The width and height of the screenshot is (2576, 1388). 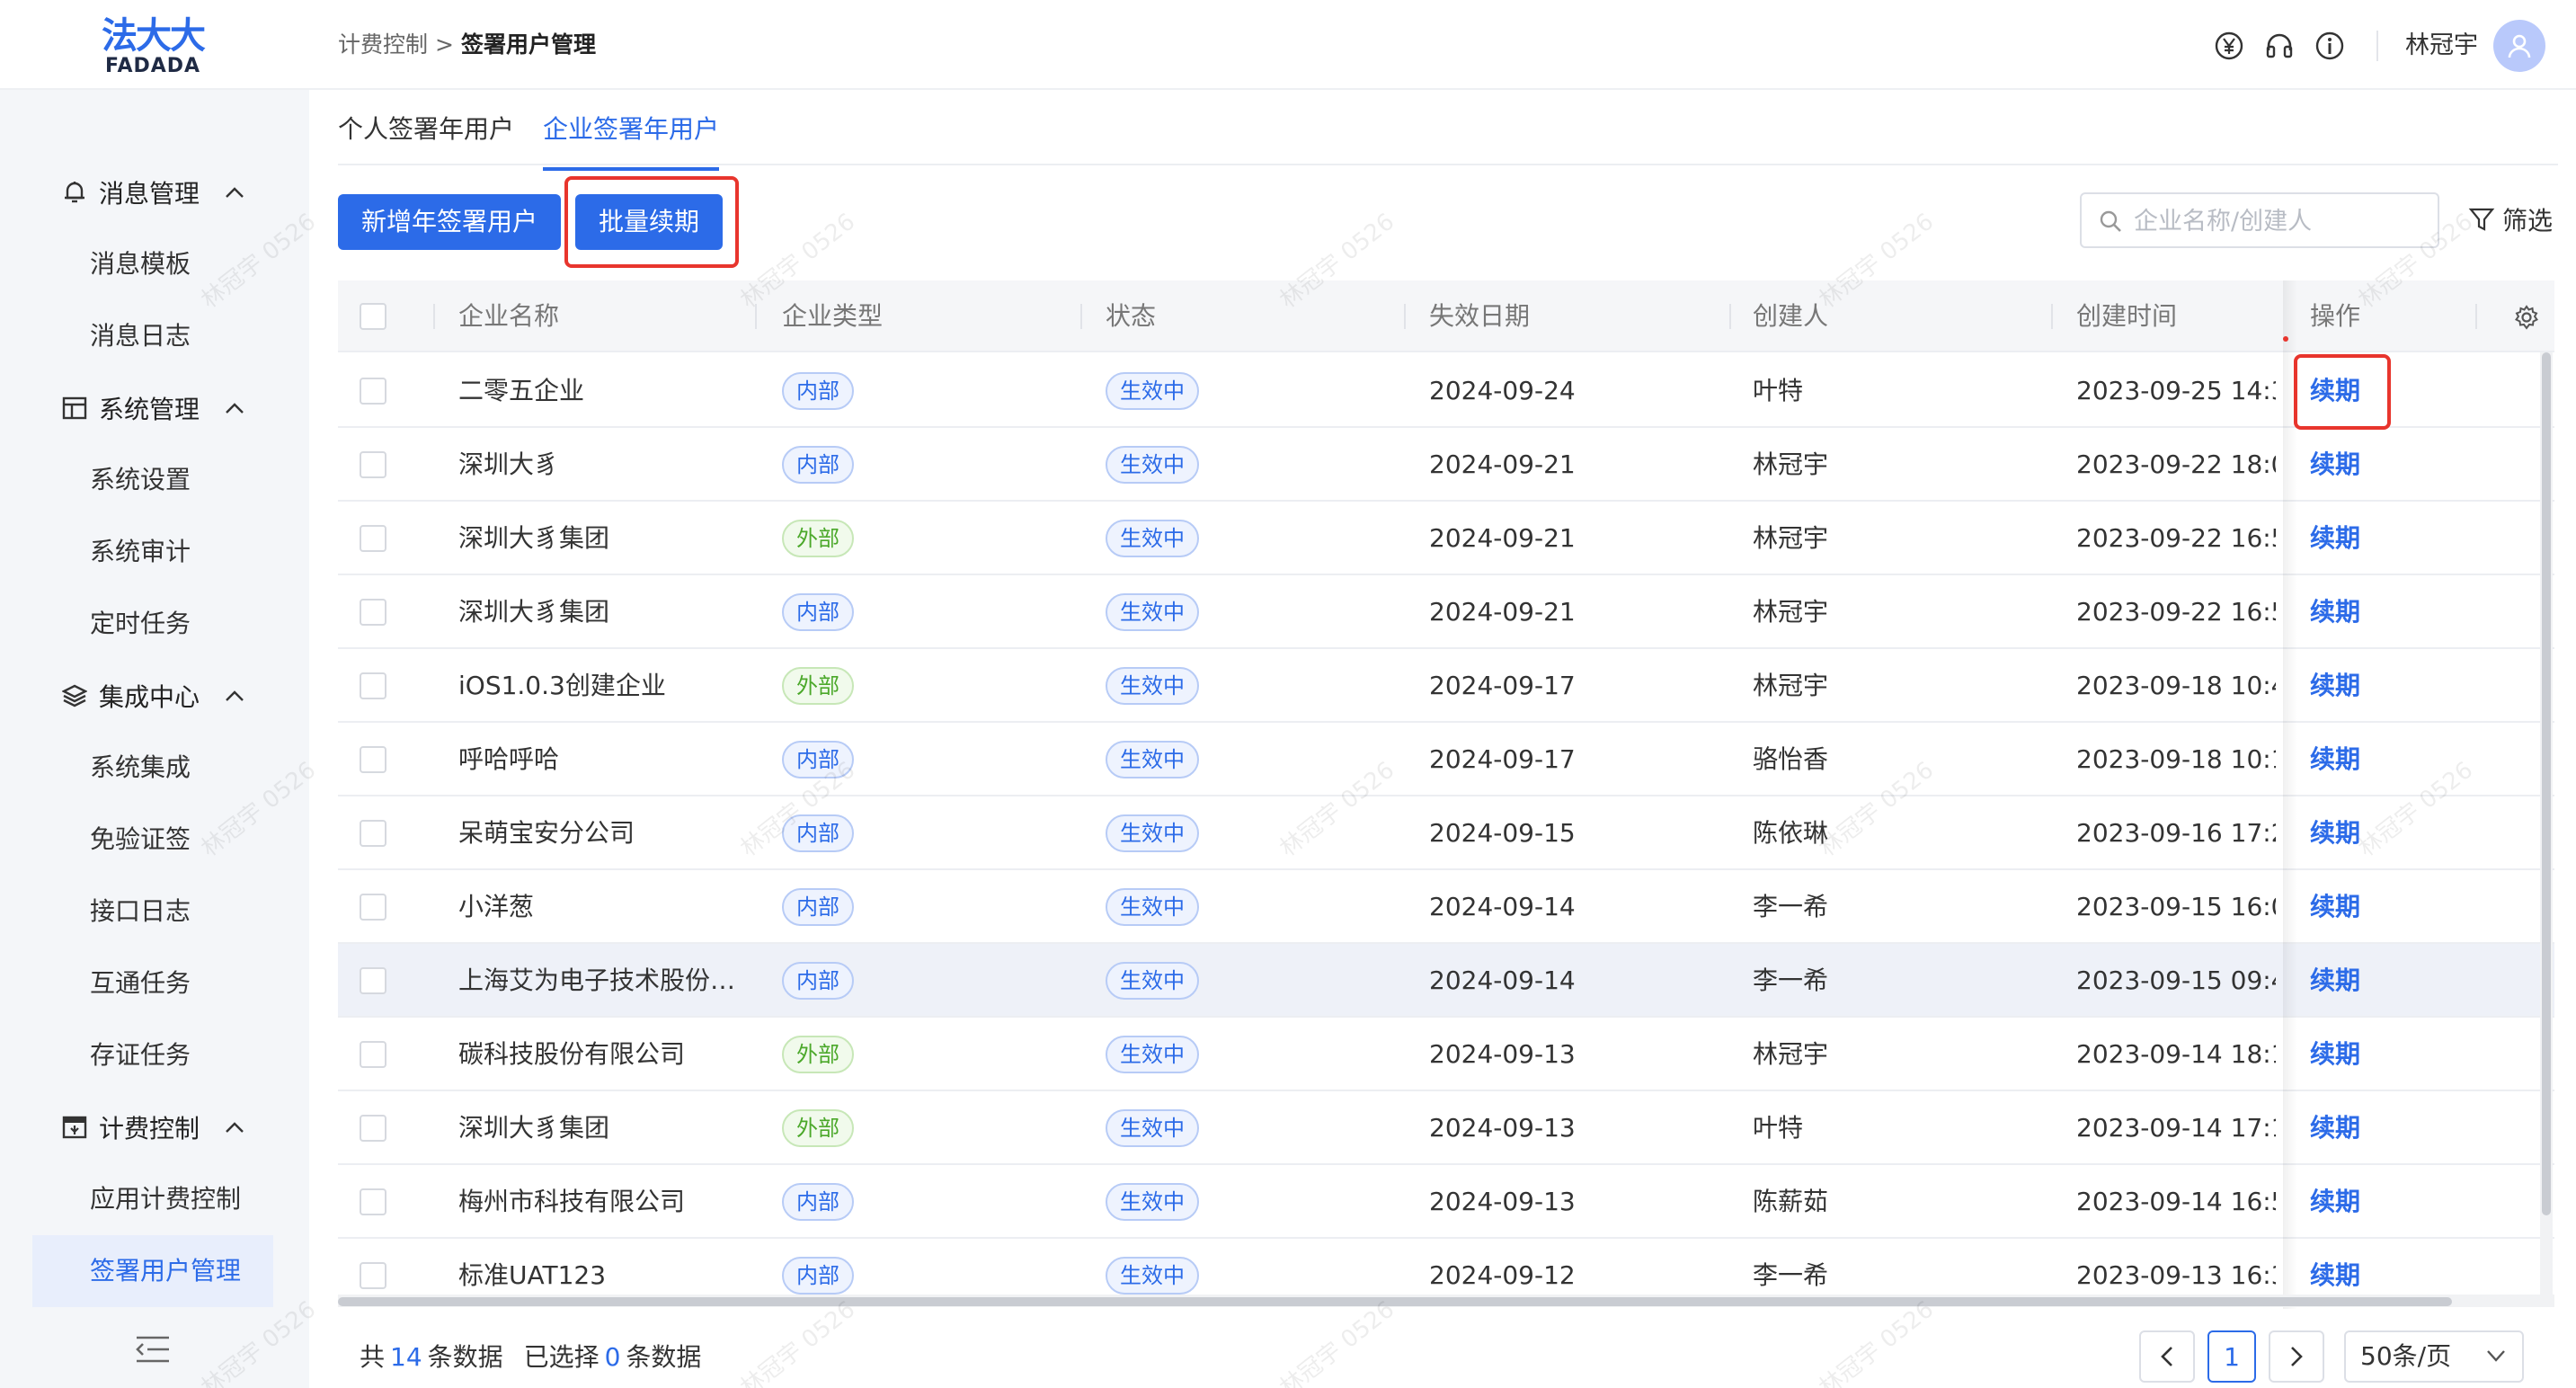 I want to click on enterprise-type-tag: 外部, so click(x=818, y=686).